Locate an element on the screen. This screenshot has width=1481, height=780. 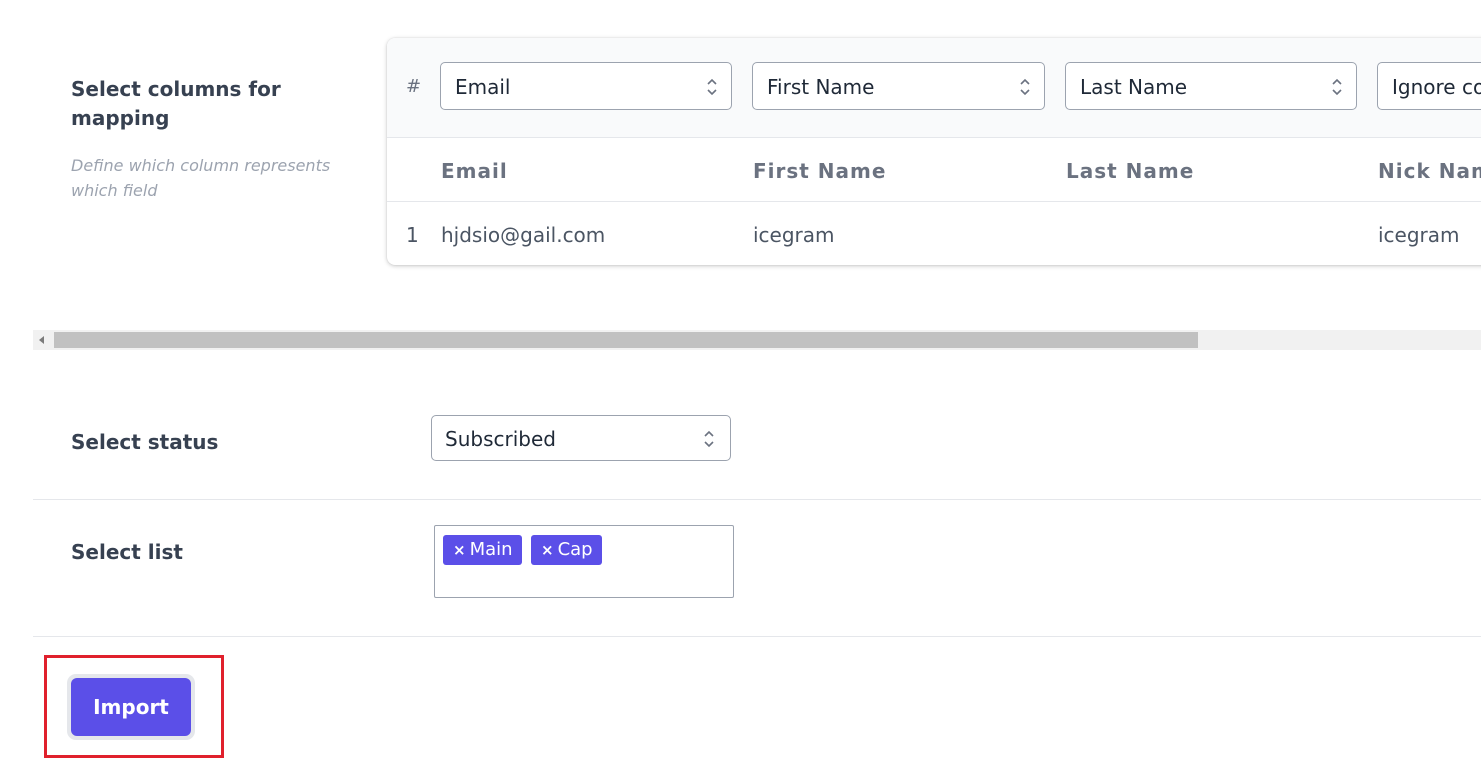
row-number: 1 is located at coordinates (412, 235).